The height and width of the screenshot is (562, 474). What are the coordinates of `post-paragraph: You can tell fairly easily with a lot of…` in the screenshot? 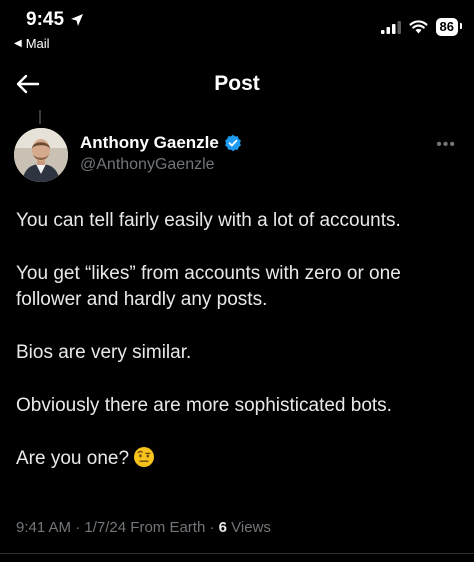 It's located at (208, 220).